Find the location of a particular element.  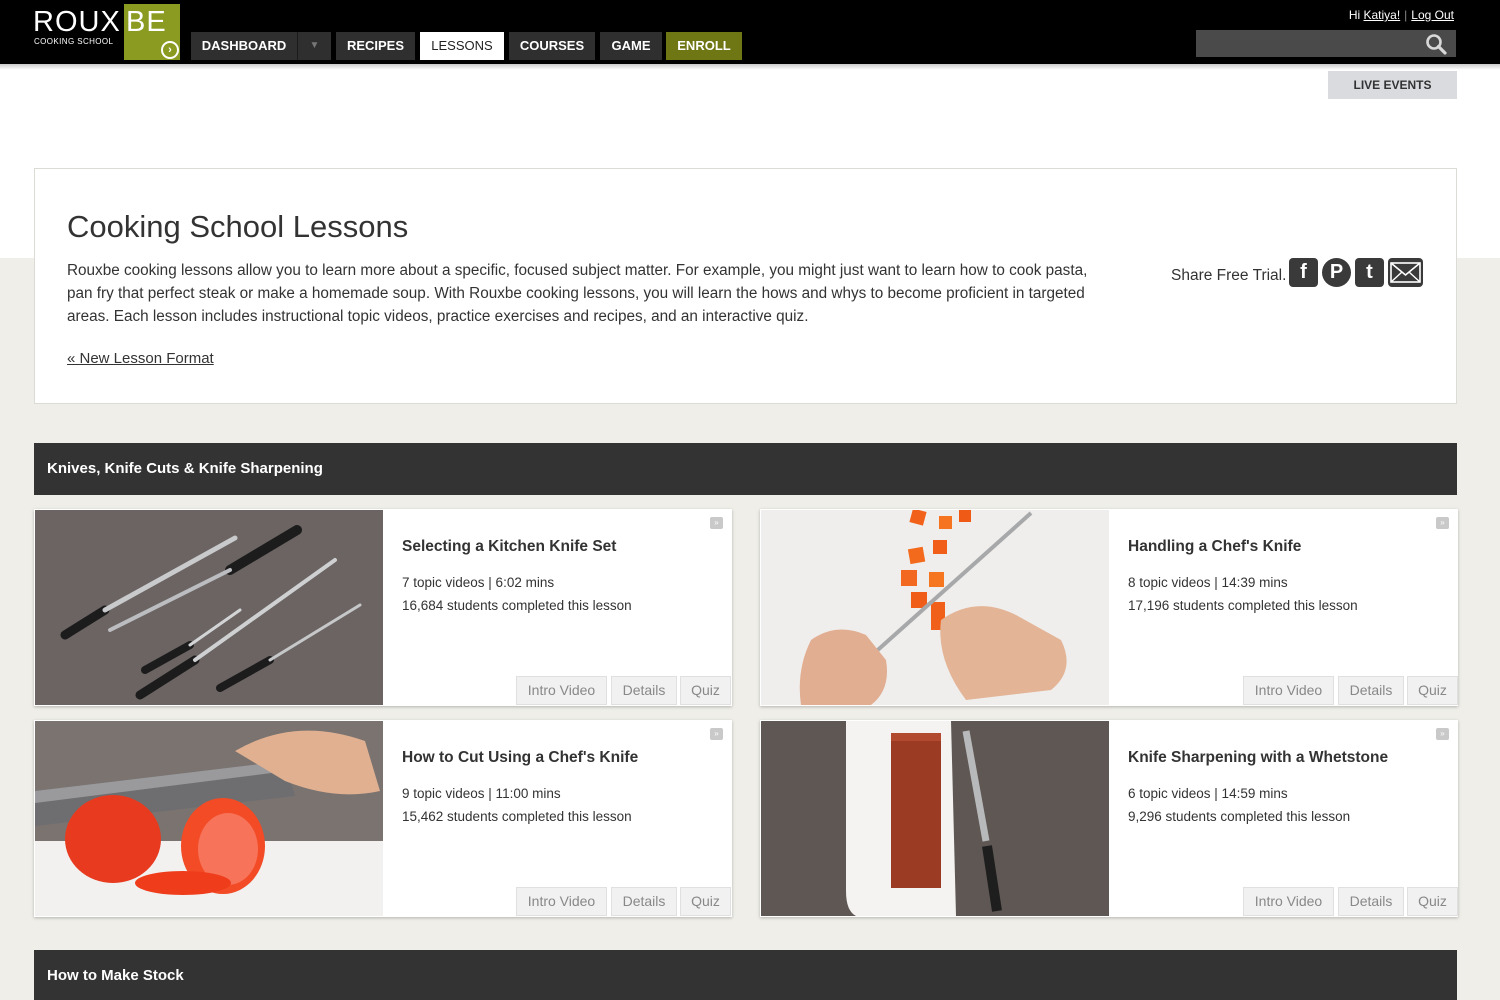

logo-badge: BE › is located at coordinates (152, 32).